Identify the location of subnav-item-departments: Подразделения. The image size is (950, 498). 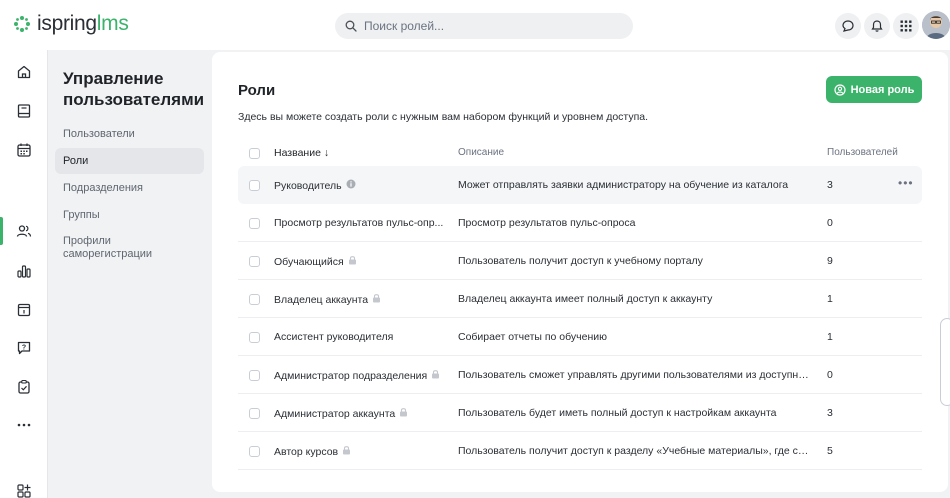
(129, 188).